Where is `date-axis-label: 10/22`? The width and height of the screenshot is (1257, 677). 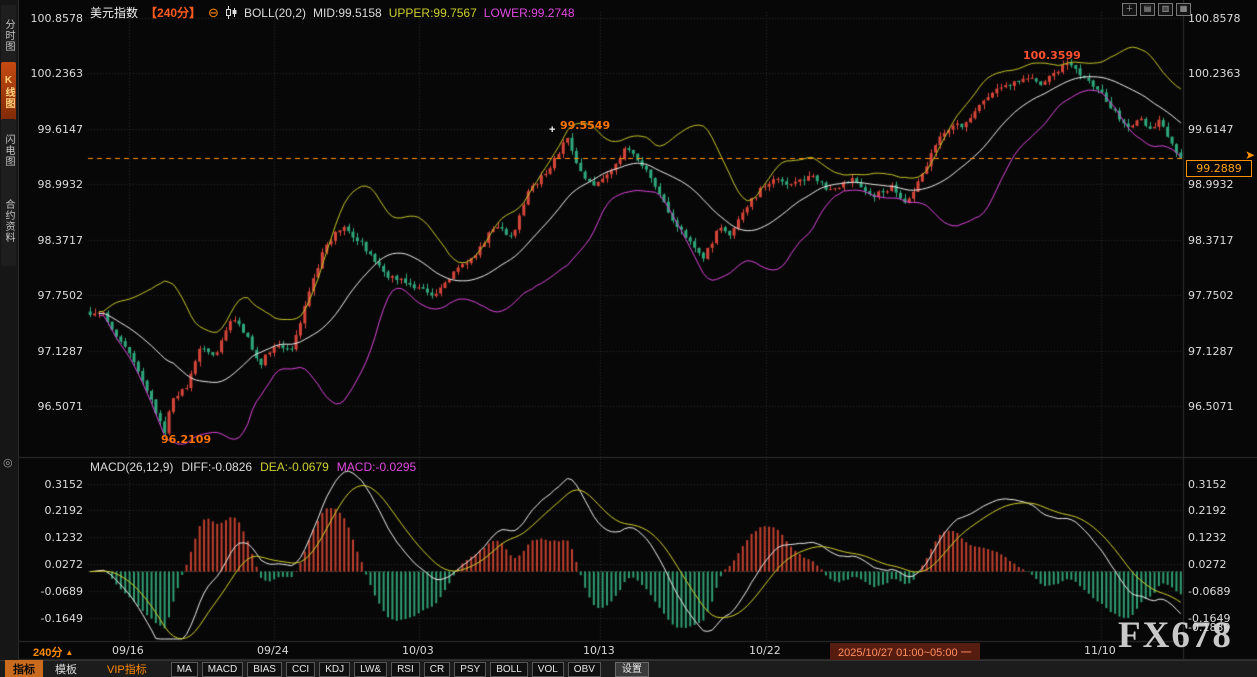 date-axis-label: 10/22 is located at coordinates (765, 650).